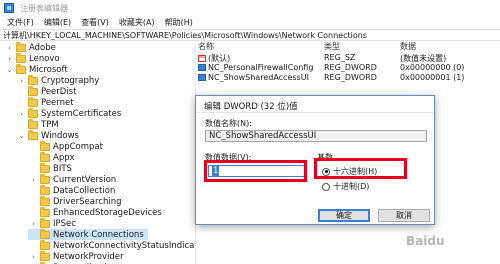  Describe the element at coordinates (250, 8) in the screenshot. I see `title-bar: 注册表编辑器` at that location.